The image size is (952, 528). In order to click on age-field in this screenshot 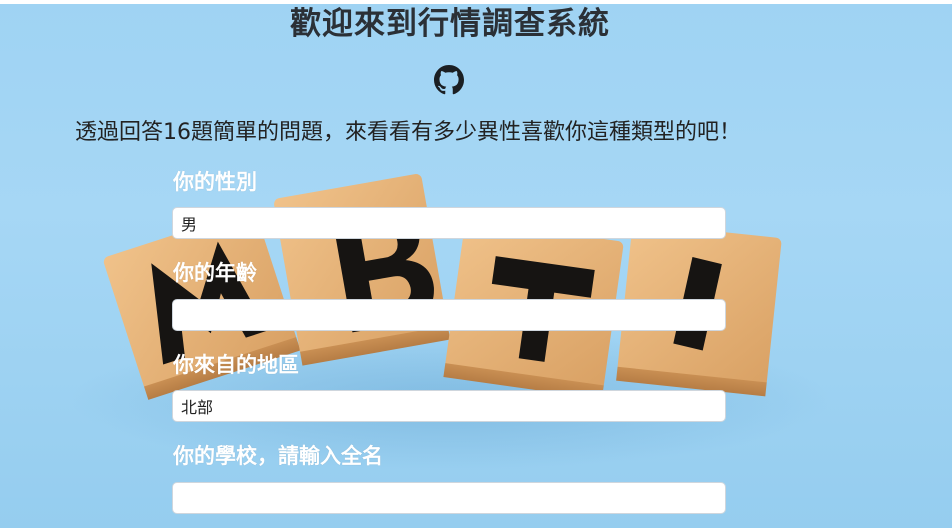, I will do `click(449, 315)`.